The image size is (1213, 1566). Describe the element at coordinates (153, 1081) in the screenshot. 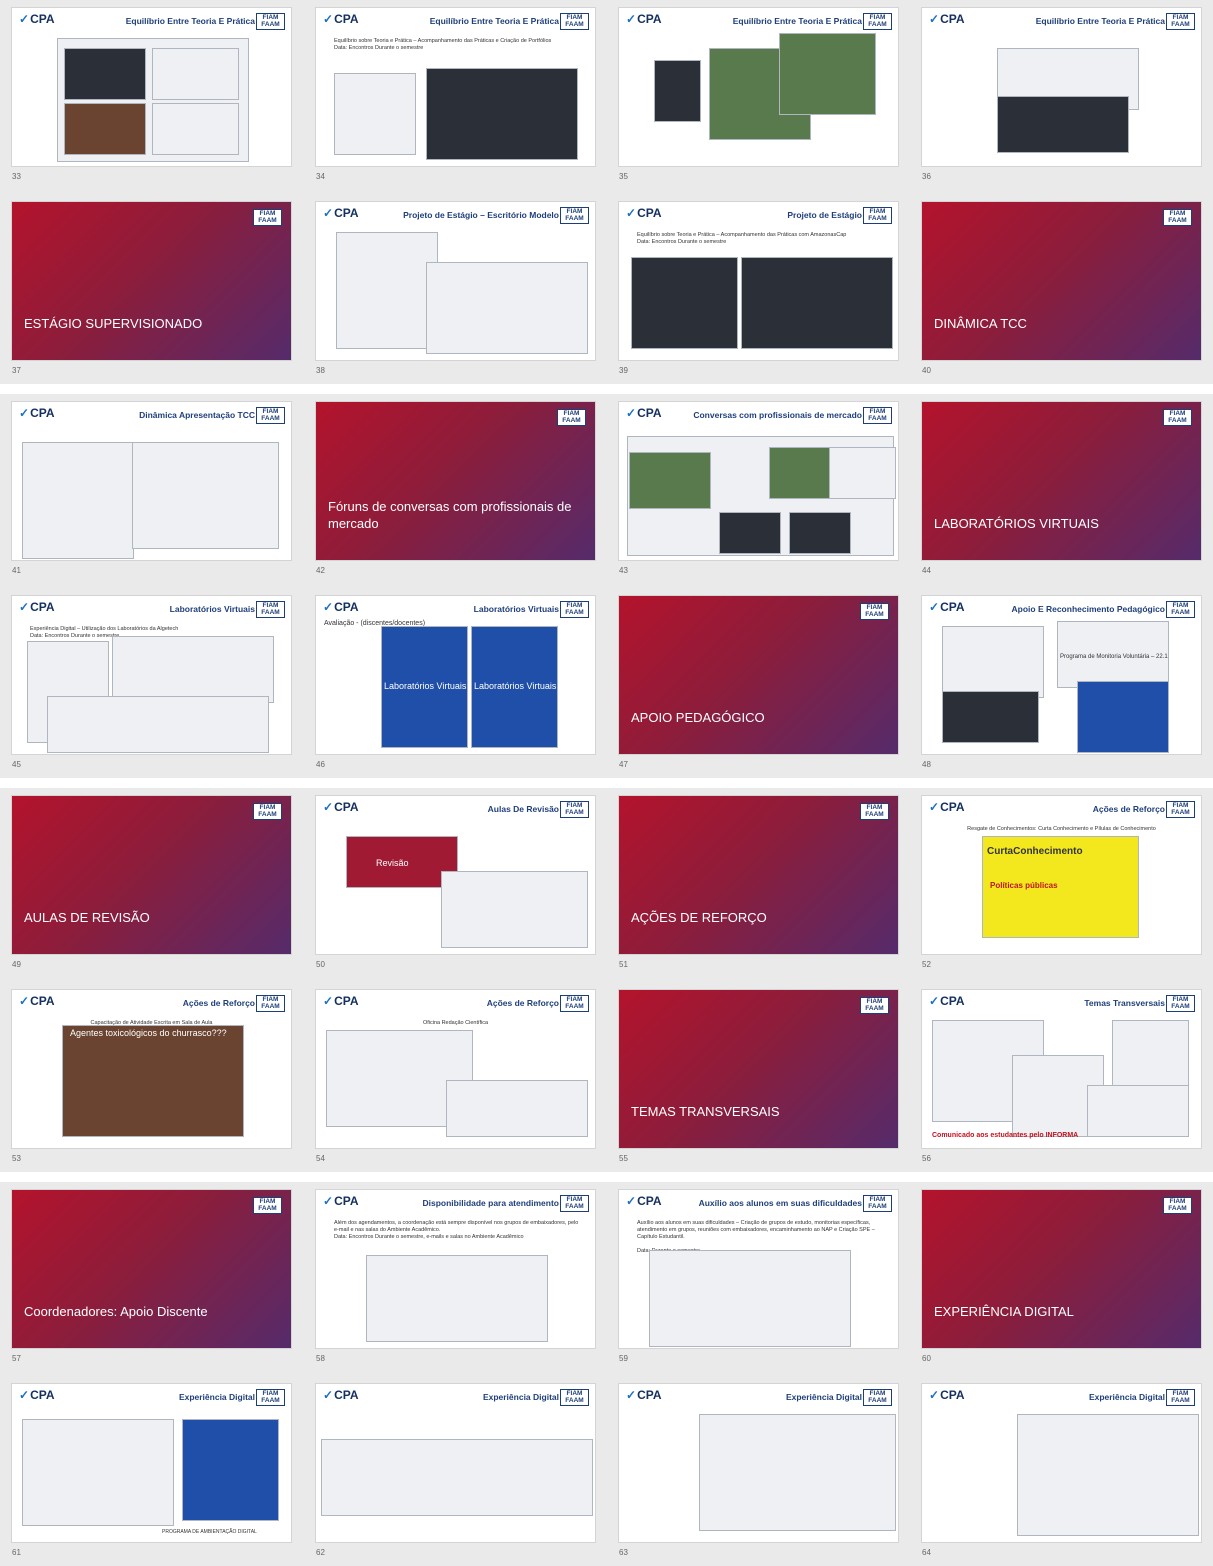

I see `lesson-photo` at that location.